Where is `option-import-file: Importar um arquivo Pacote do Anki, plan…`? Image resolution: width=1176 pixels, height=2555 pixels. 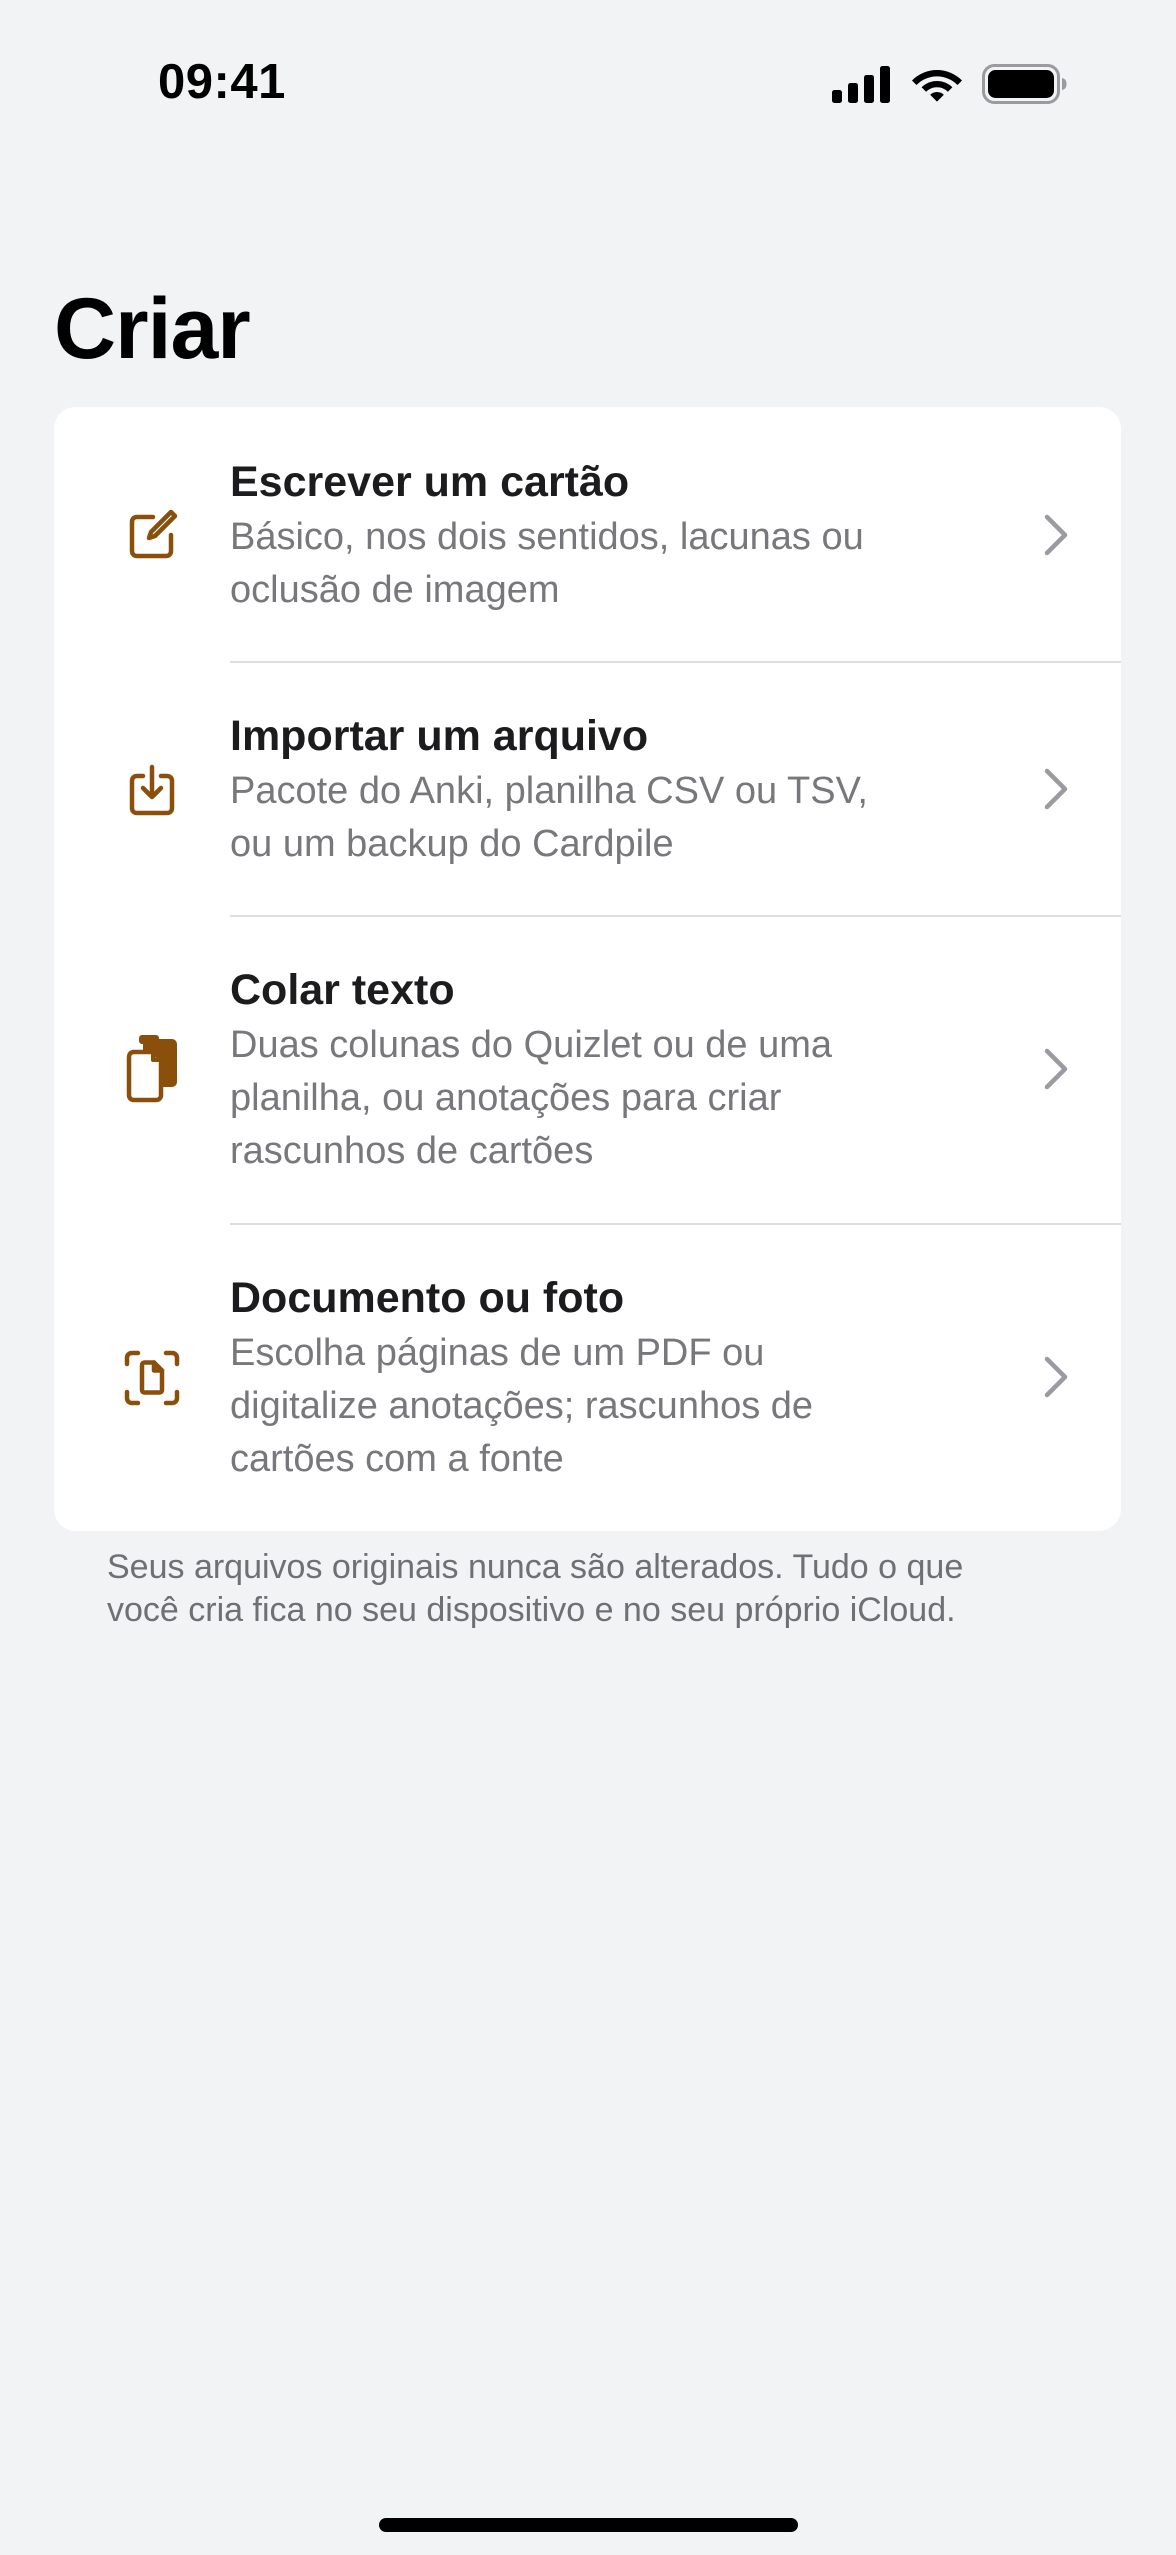
option-import-file: Importar um arquivo Pacote do Anki, plan… is located at coordinates (587, 789).